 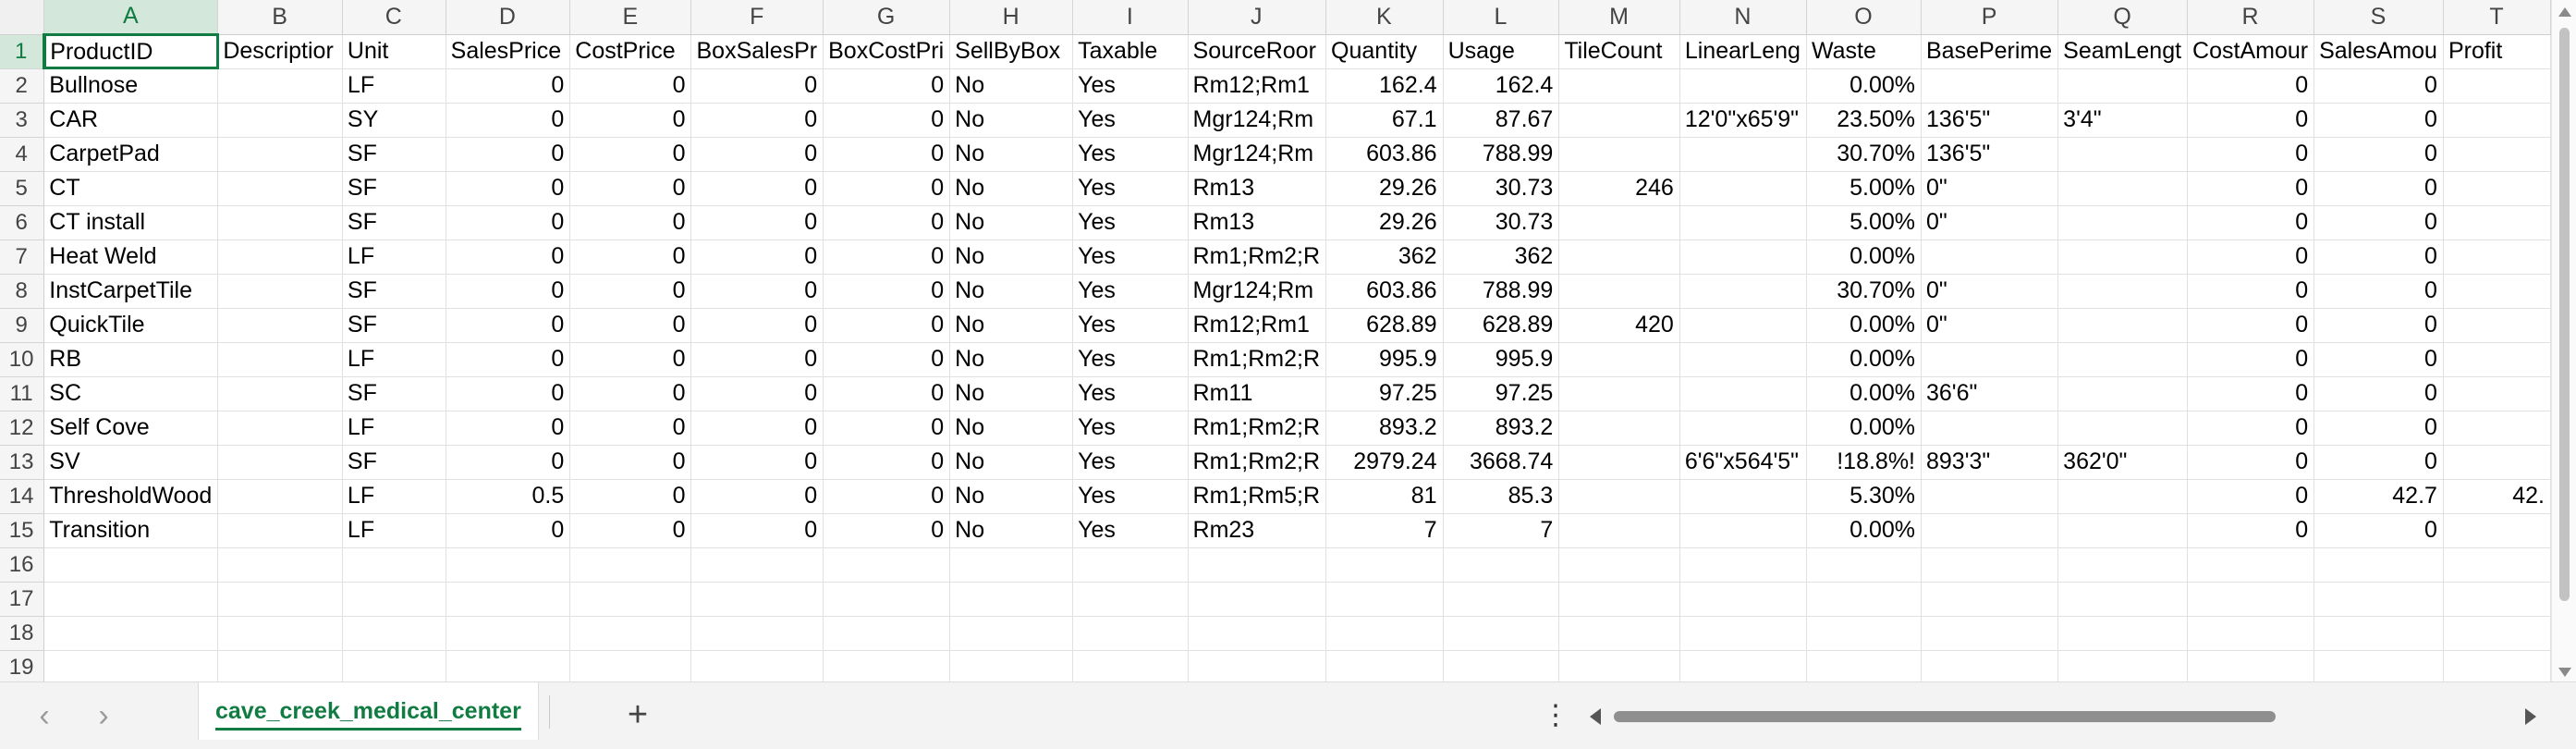 What do you see at coordinates (1743, 52) in the screenshot?
I see `column-title-cell: LinearLeng` at bounding box center [1743, 52].